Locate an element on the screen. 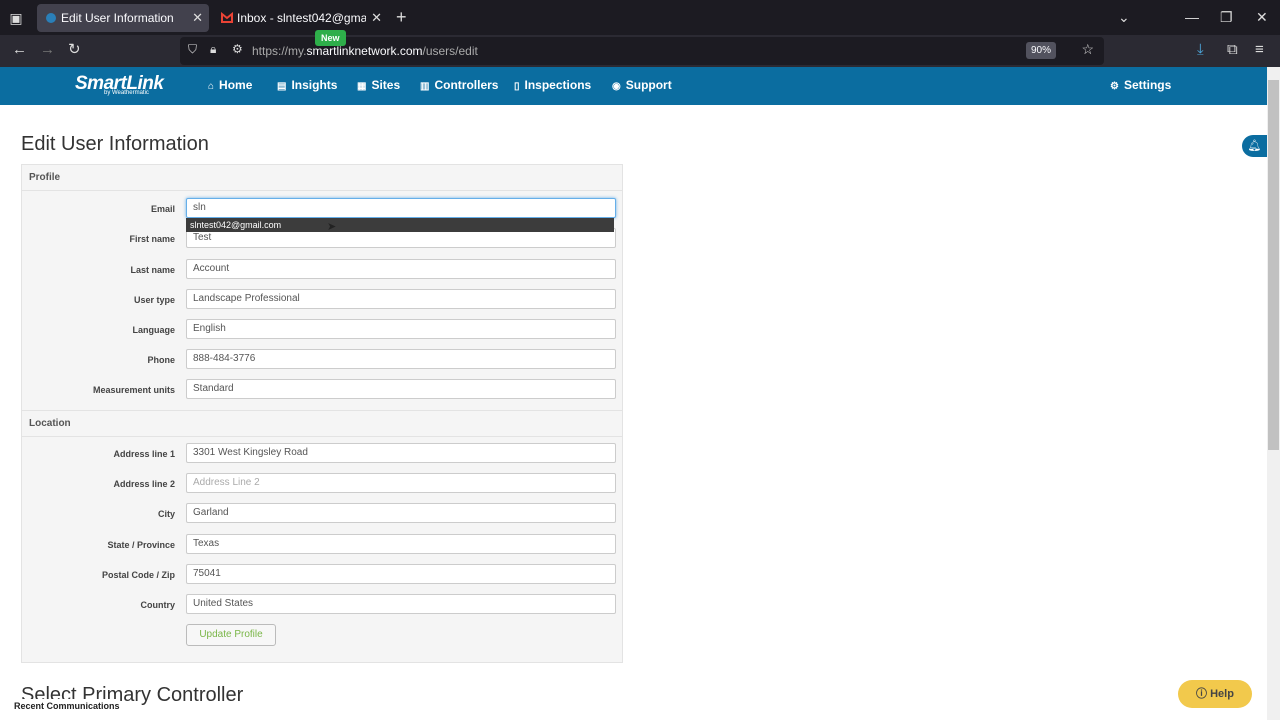  clipboard-icon: ▯ is located at coordinates (517, 86).